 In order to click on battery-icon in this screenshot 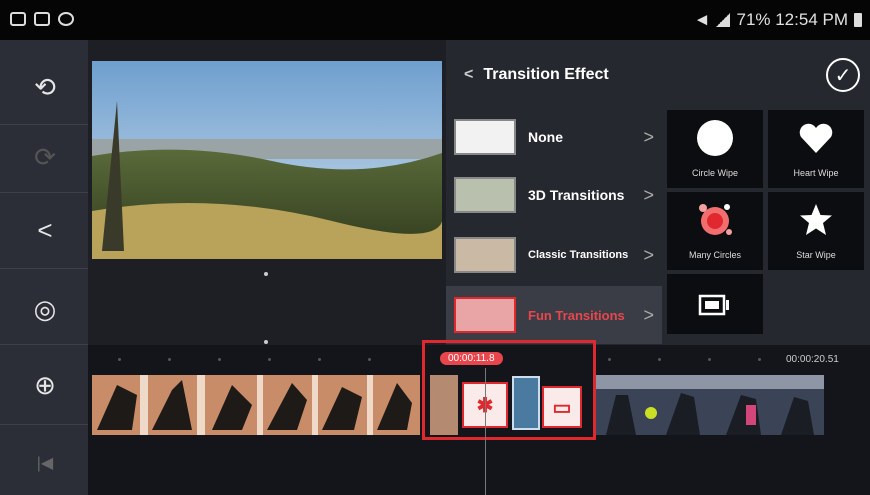, I will do `click(858, 20)`.